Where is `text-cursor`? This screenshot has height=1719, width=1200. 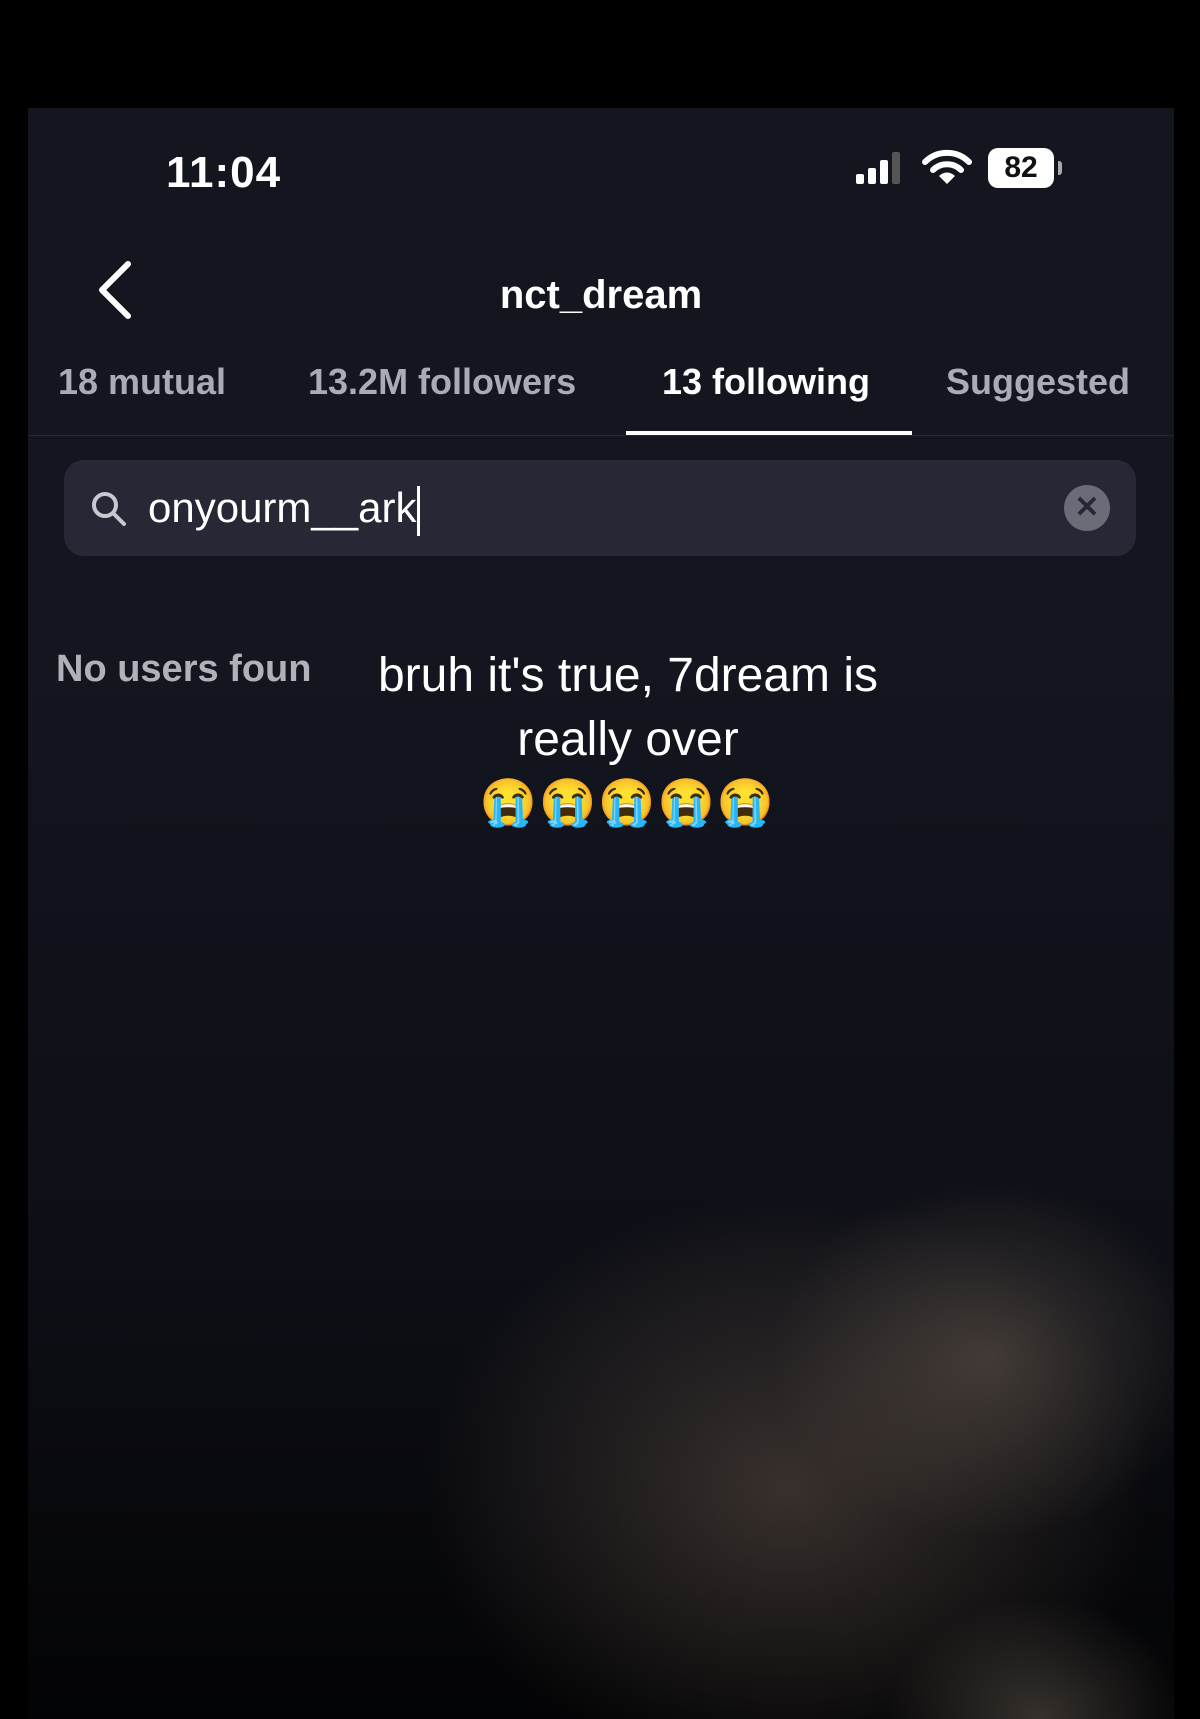 text-cursor is located at coordinates (419, 510).